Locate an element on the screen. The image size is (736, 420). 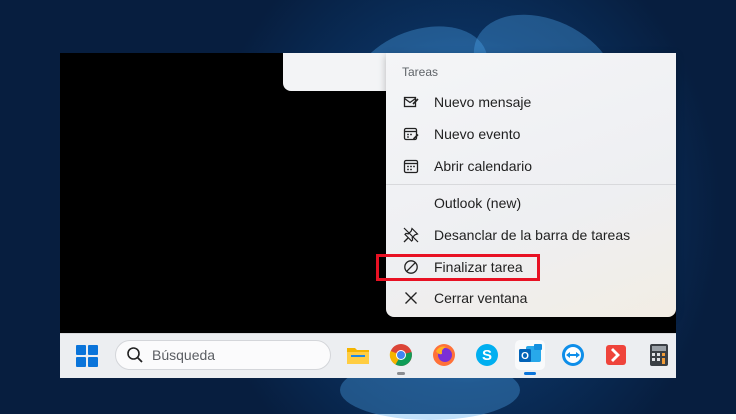
menu-item-label: Nuevo evento is located at coordinates (477, 134).